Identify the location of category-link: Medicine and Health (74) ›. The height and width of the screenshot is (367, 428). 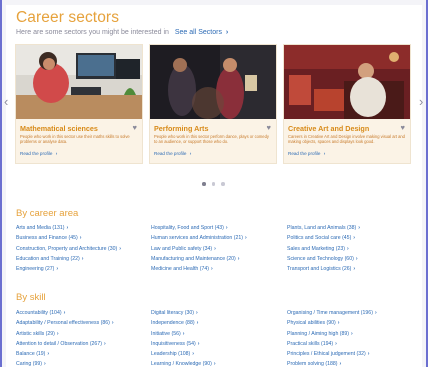
(199, 269).